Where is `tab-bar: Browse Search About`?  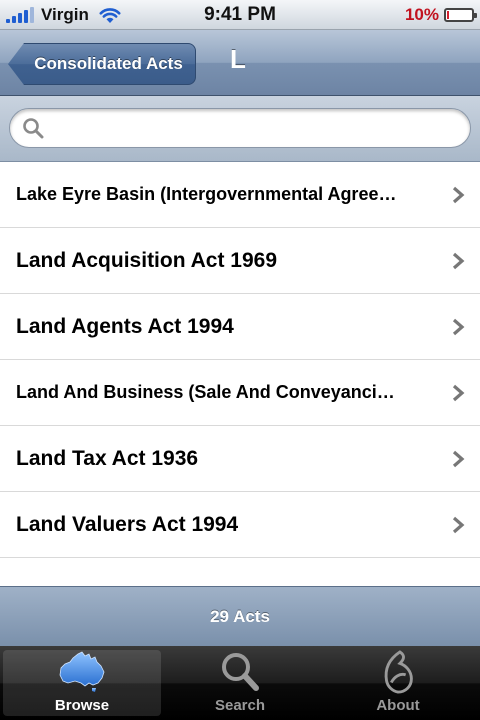 tab-bar: Browse Search About is located at coordinates (240, 683).